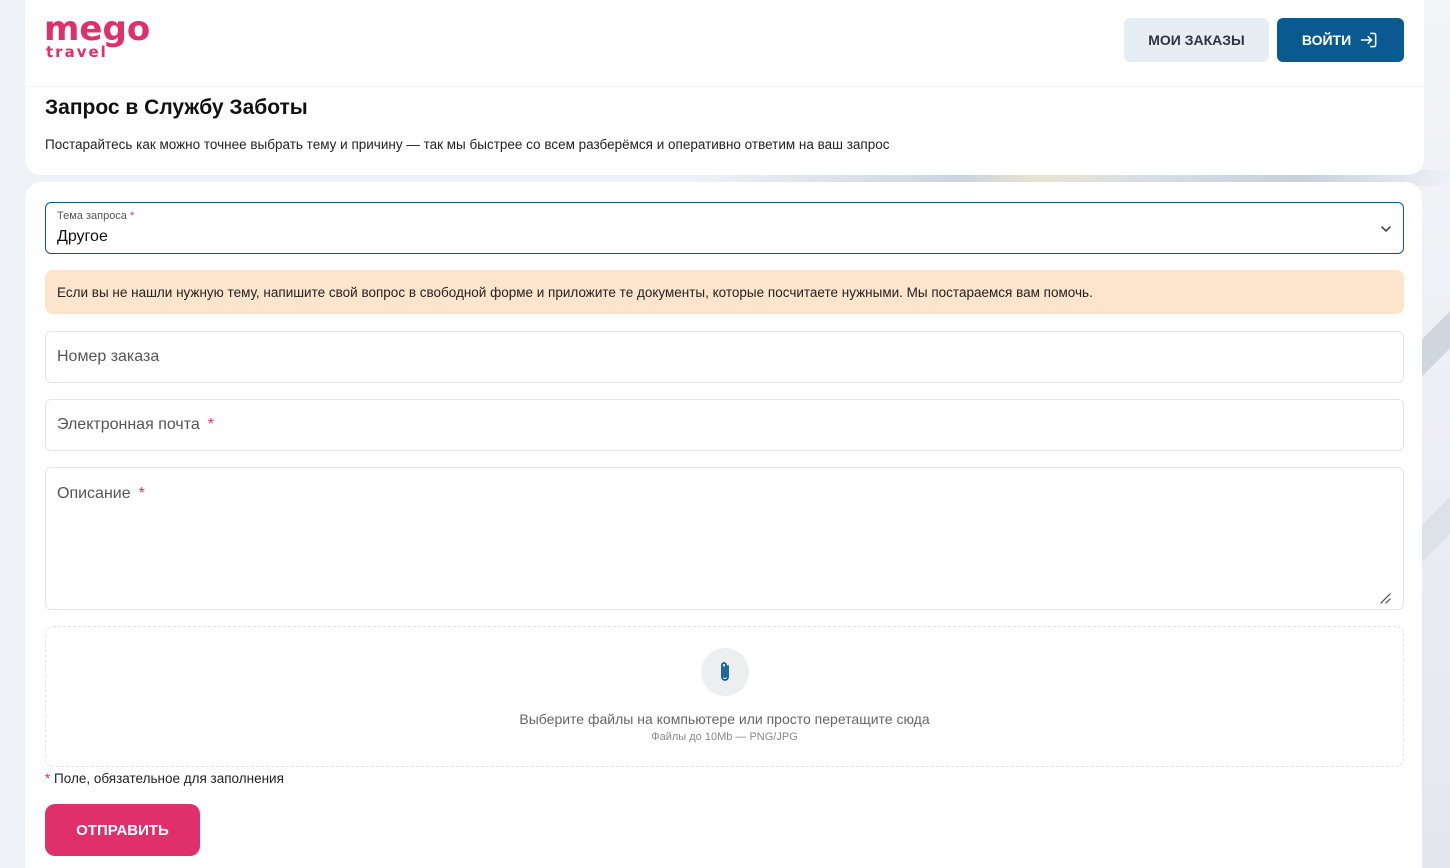 This screenshot has width=1450, height=868. Describe the element at coordinates (724, 425) in the screenshot. I see `email-input: Электронная почта *` at that location.